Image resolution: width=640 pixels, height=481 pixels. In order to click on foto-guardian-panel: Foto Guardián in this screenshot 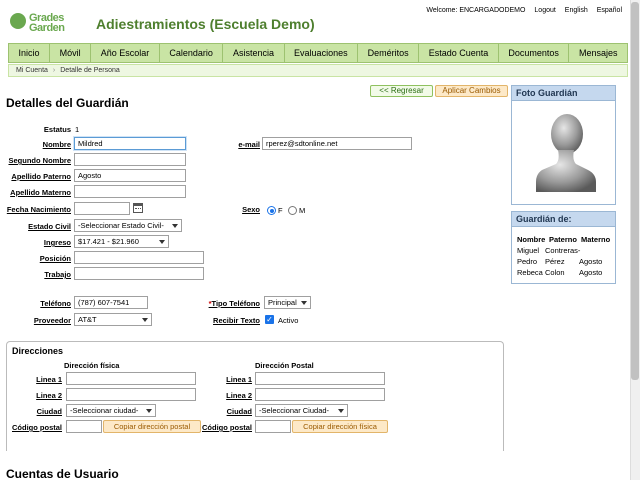, I will do `click(563, 145)`.